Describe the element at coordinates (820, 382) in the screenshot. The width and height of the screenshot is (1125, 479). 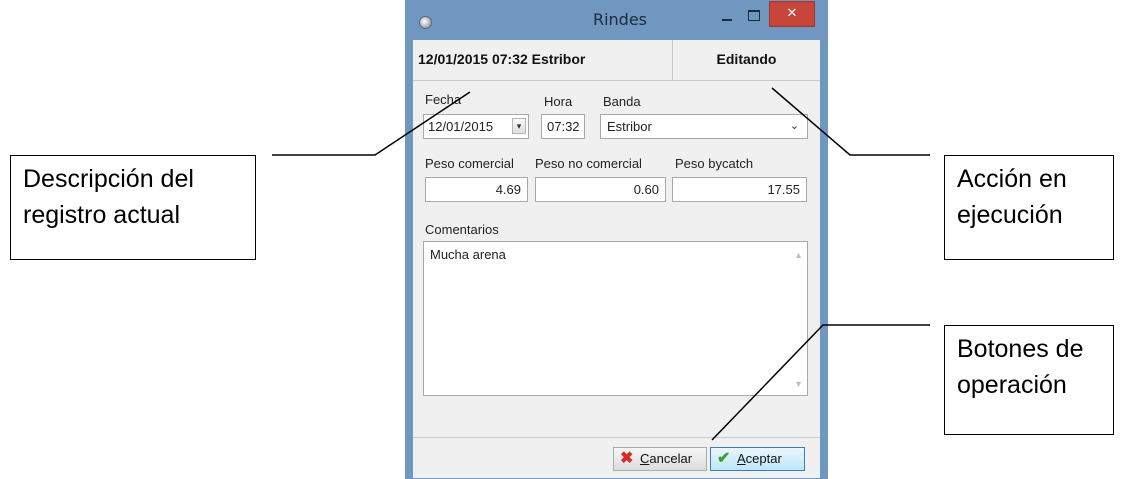
I see `leader-botones` at that location.